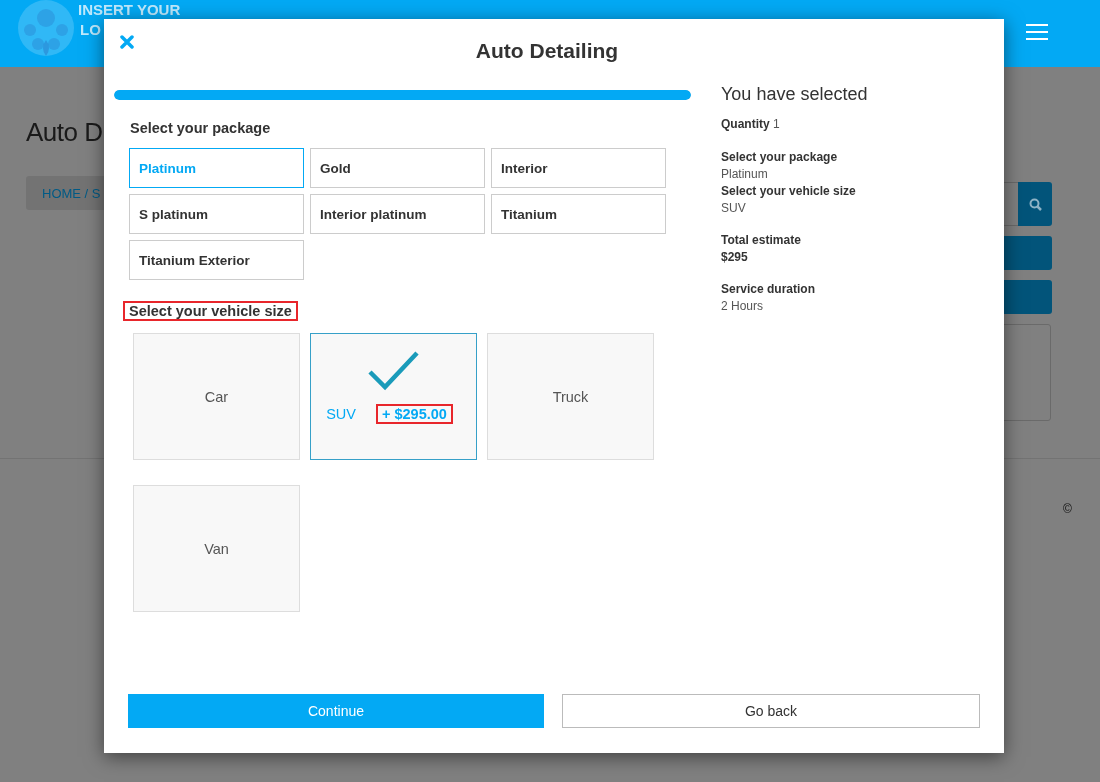  Describe the element at coordinates (751, 124) in the screenshot. I see `quantity-text: Quantity 1` at that location.